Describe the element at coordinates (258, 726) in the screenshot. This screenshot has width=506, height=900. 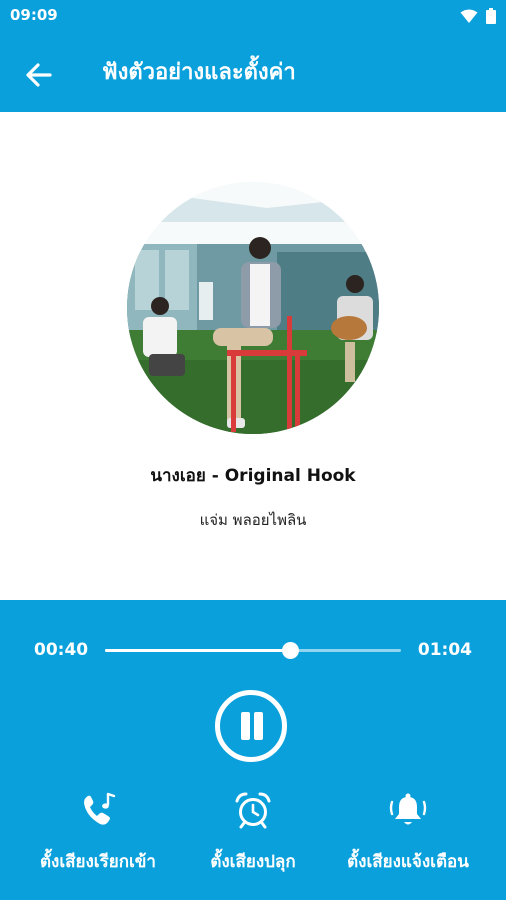
I see `pause-icon-bar` at that location.